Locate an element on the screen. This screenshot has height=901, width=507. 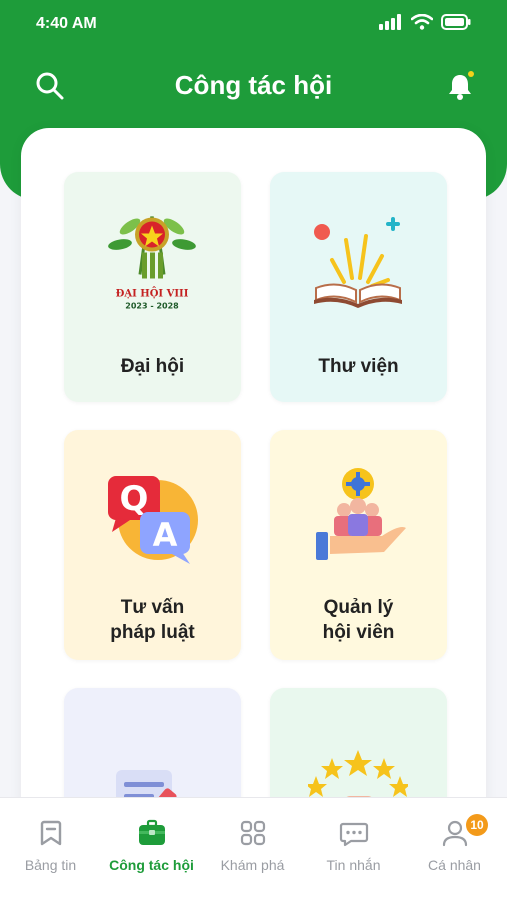
page-title: Công tác hội is located at coordinates (253, 85).